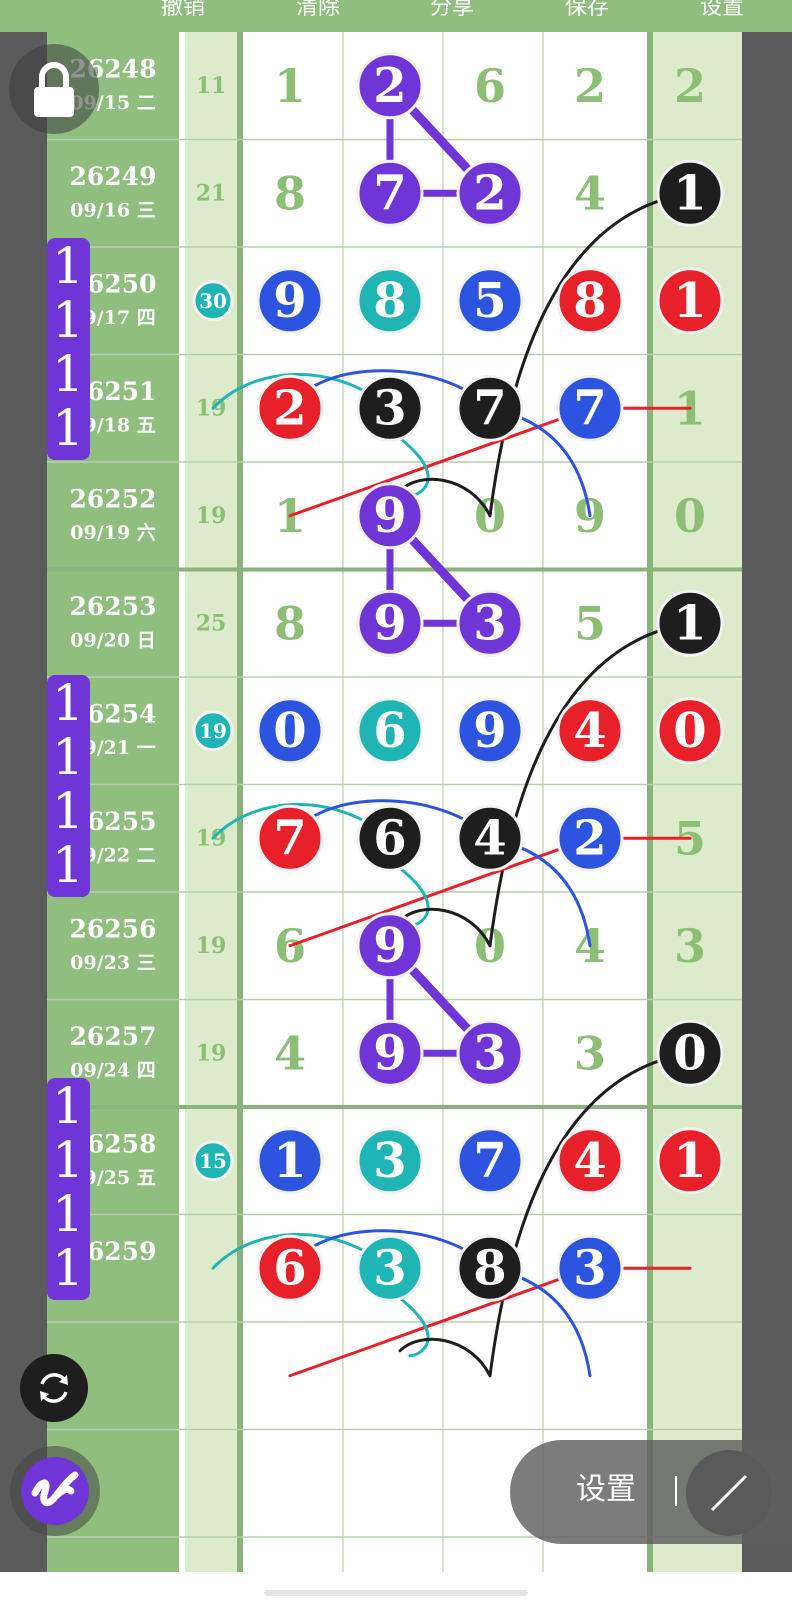  I want to click on red-circle-label: 6, so click(289, 1268).